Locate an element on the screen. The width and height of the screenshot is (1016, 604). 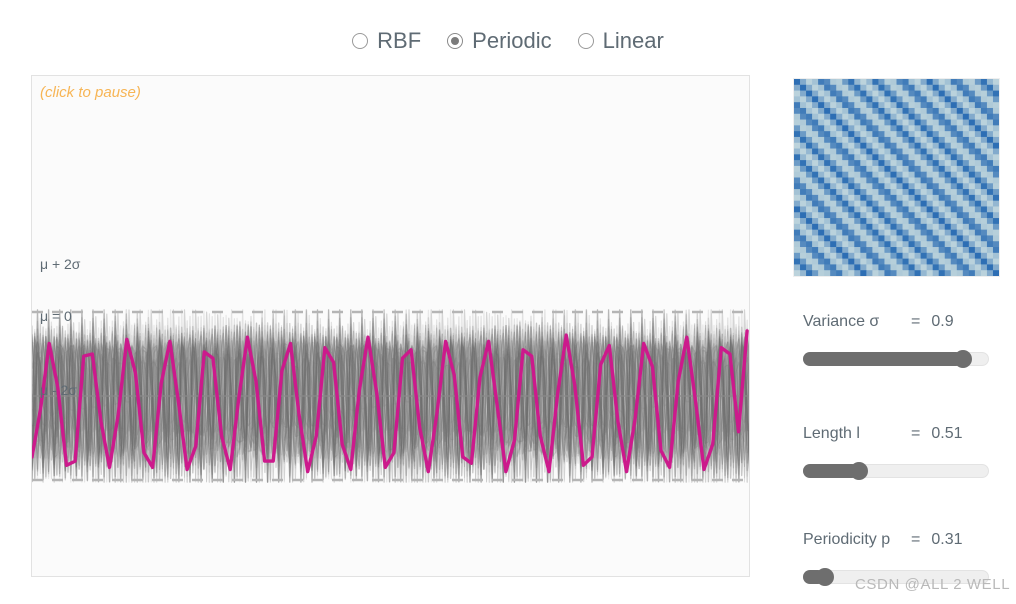
slider-variance-thumb is located at coordinates (963, 359).